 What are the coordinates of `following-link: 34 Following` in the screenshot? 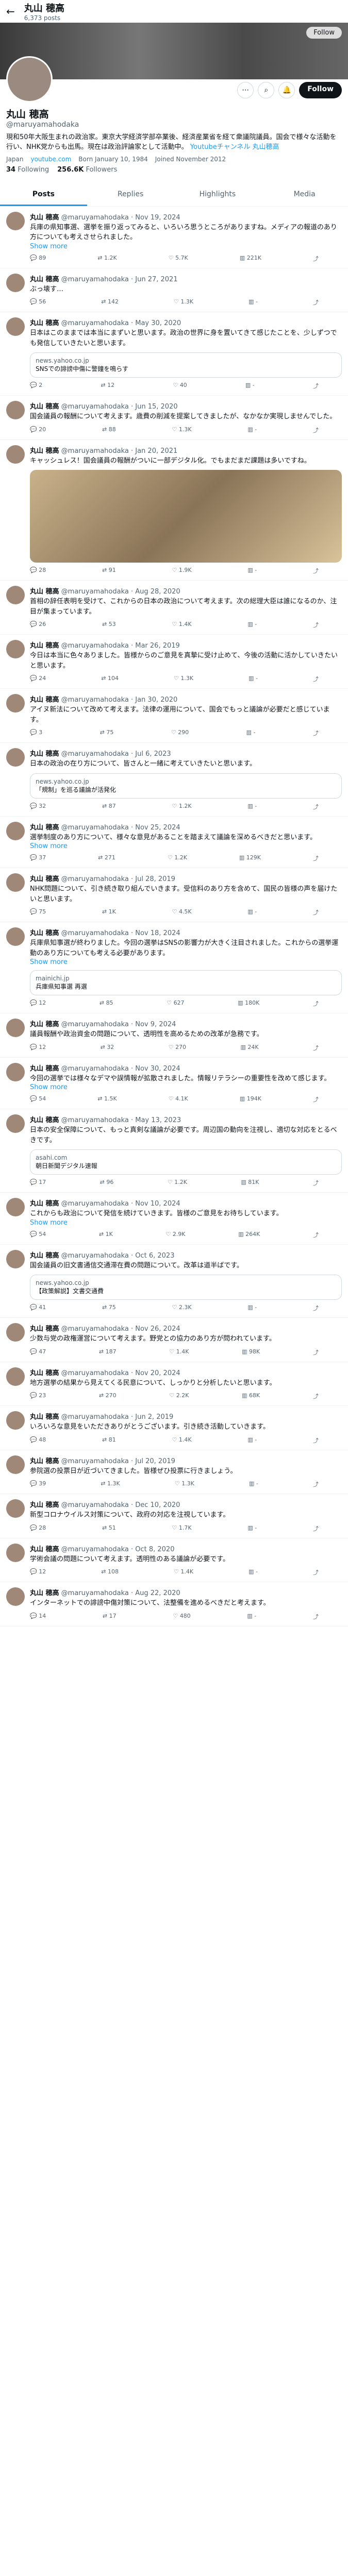 It's located at (27, 170).